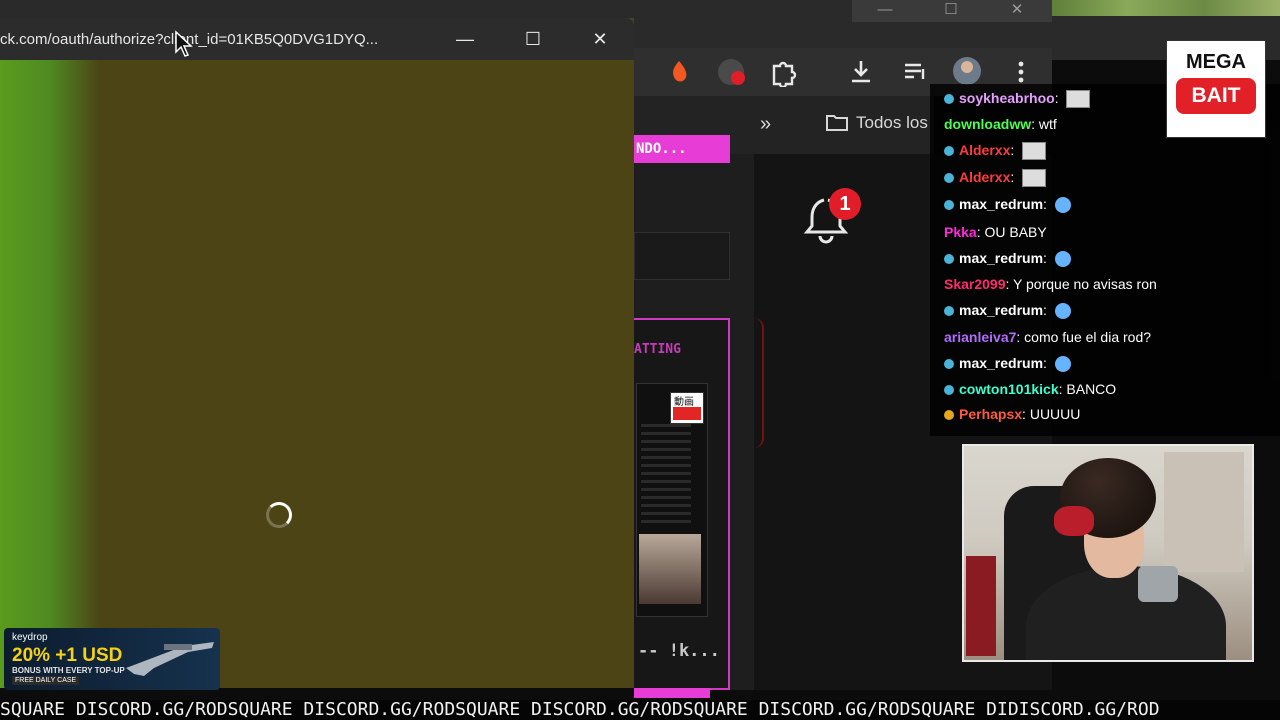  What do you see at coordinates (170, 659) in the screenshot?
I see `rifle-icon` at bounding box center [170, 659].